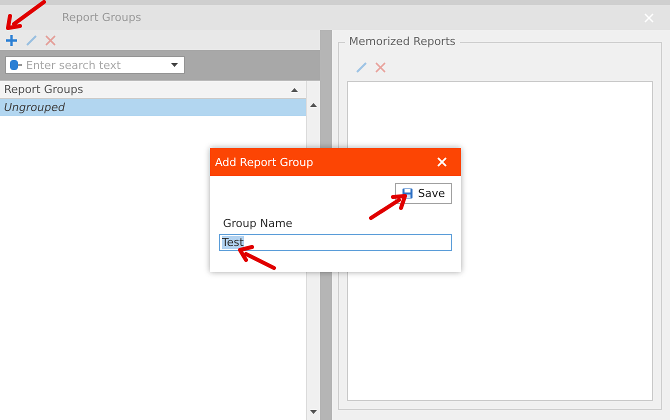 The image size is (670, 420). What do you see at coordinates (153, 90) in the screenshot?
I see `column-header: Report Groups` at bounding box center [153, 90].